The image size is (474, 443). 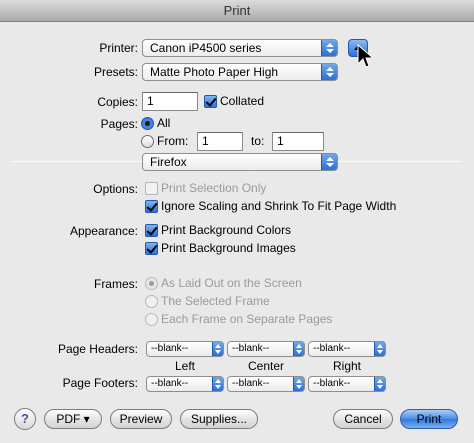 I want to click on footer-center-popup: --blank--, so click(x=266, y=384).